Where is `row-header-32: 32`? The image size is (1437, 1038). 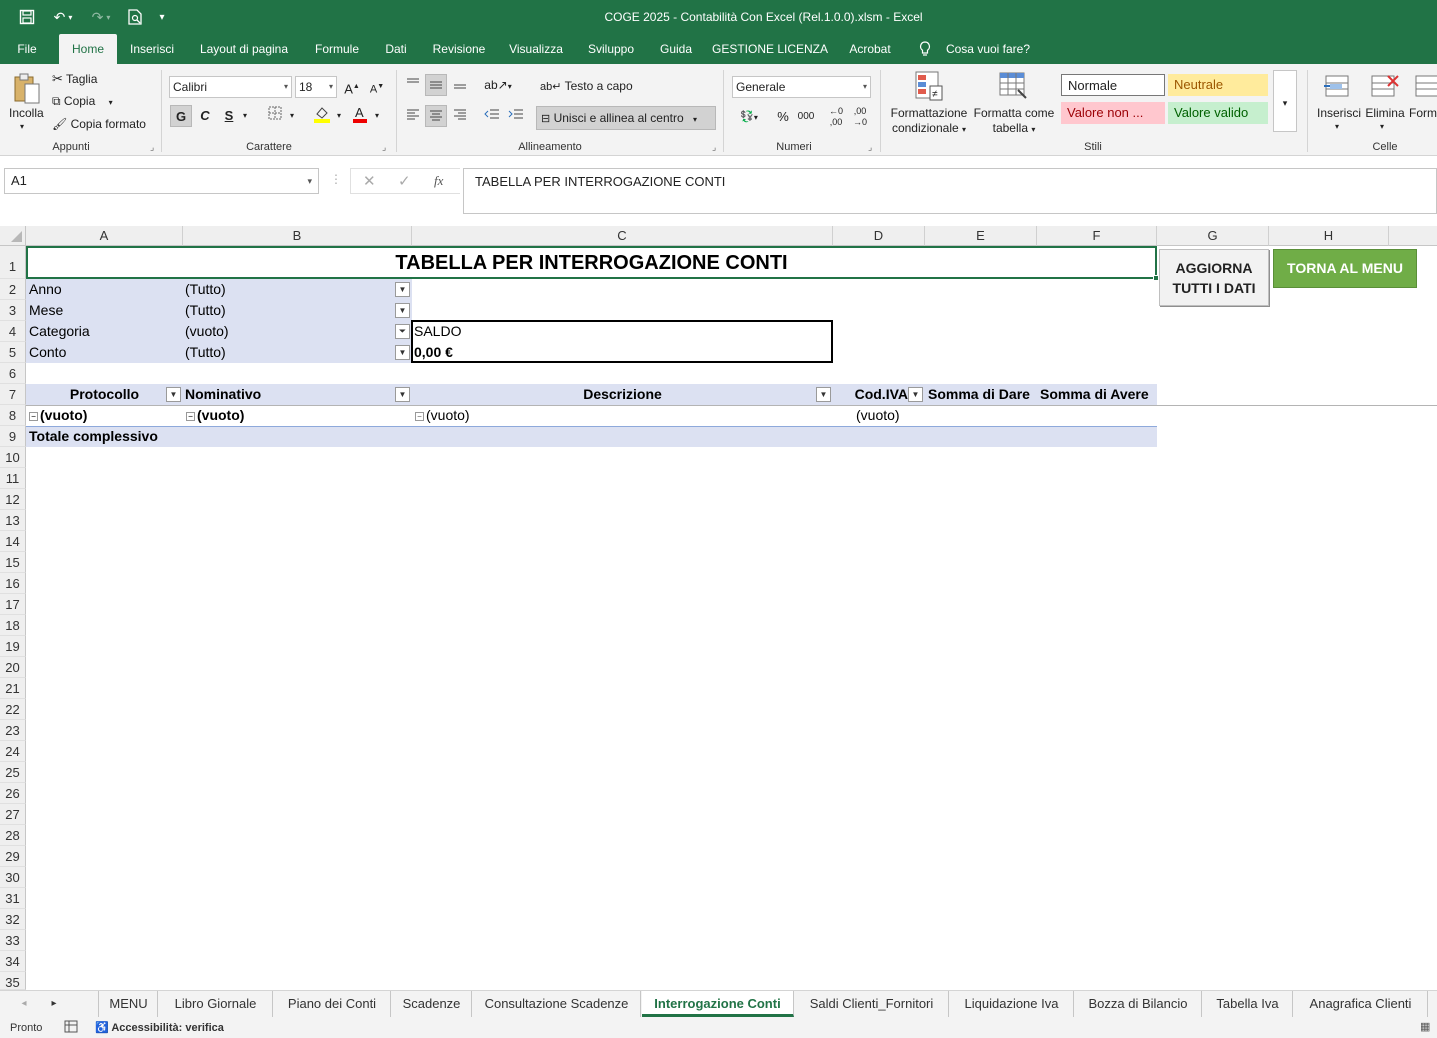
row-header-32: 32 is located at coordinates (13, 919).